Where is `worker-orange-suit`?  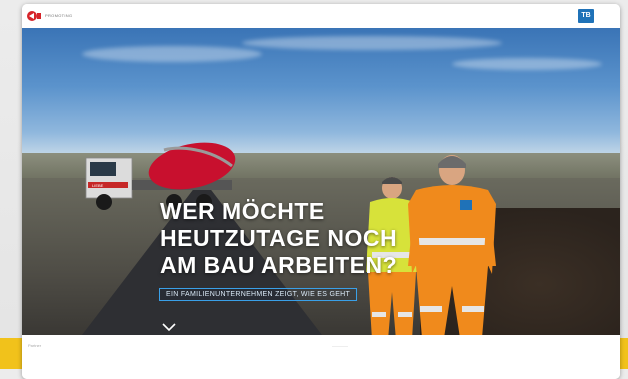 worker-orange-suit is located at coordinates (452, 245).